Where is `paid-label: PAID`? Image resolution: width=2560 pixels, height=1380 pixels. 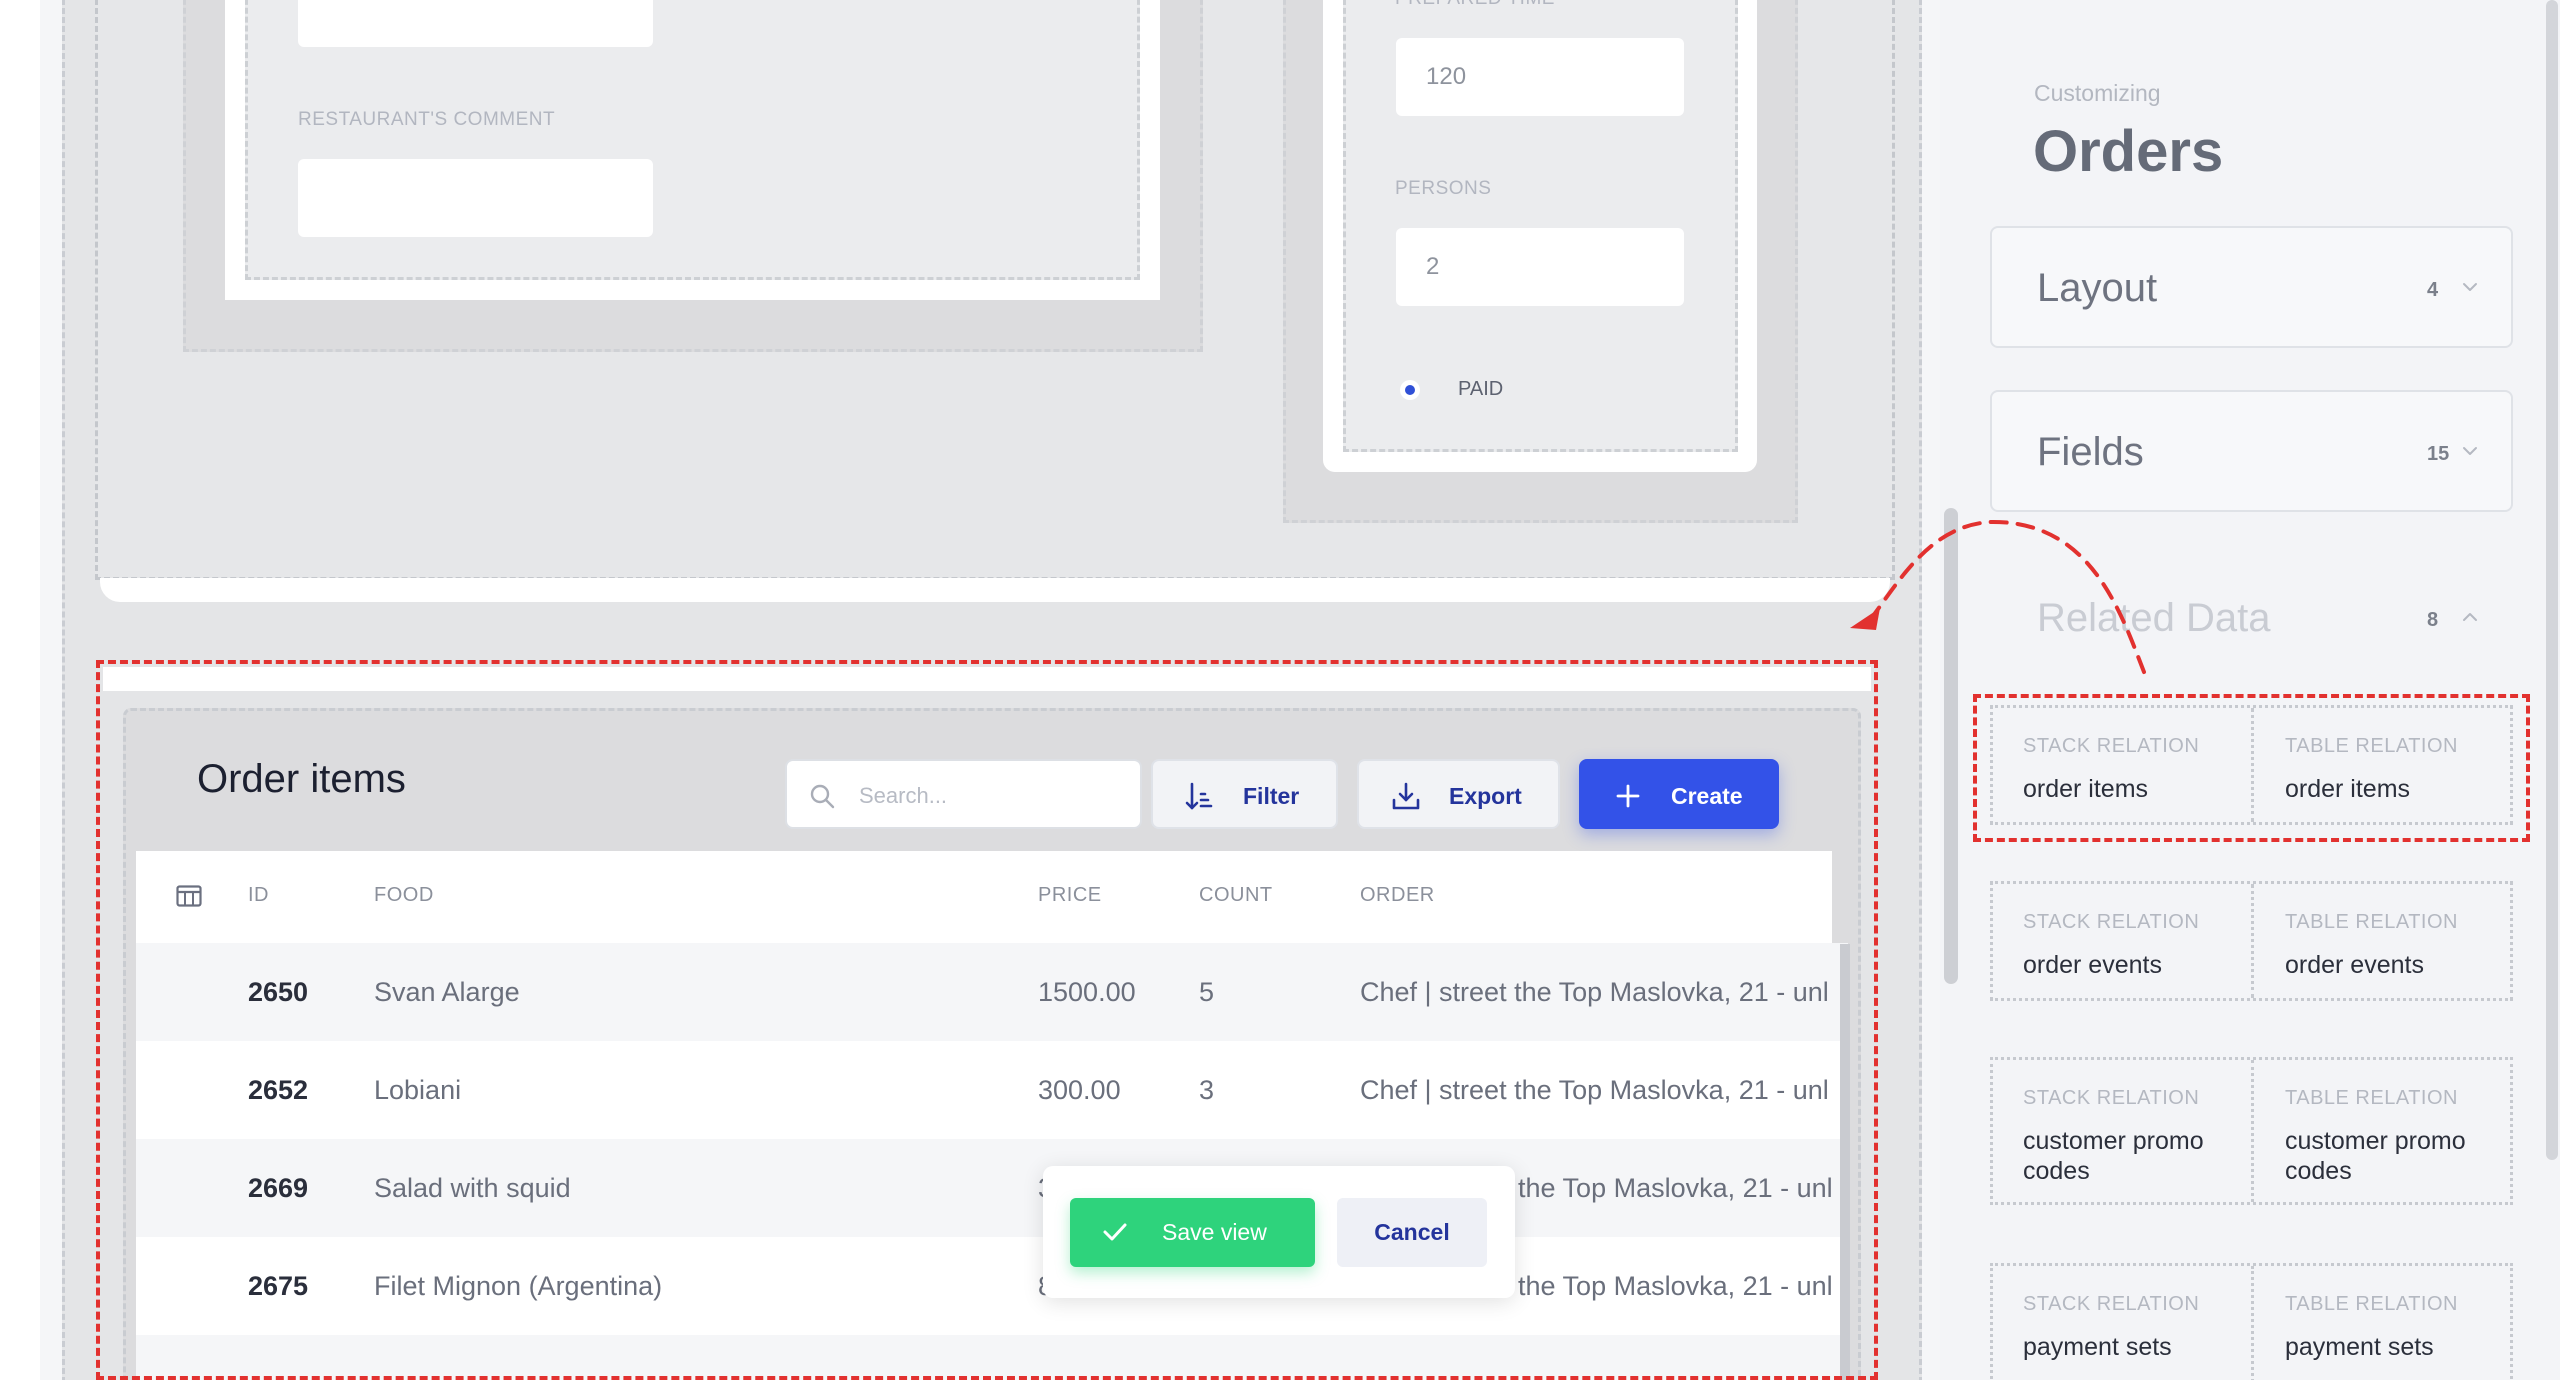 paid-label: PAID is located at coordinates (1481, 389).